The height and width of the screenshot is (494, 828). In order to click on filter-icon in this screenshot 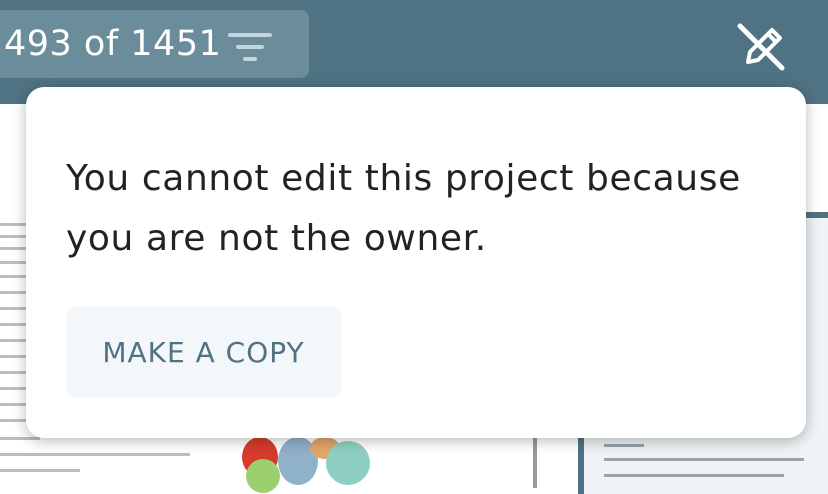, I will do `click(250, 47)`.